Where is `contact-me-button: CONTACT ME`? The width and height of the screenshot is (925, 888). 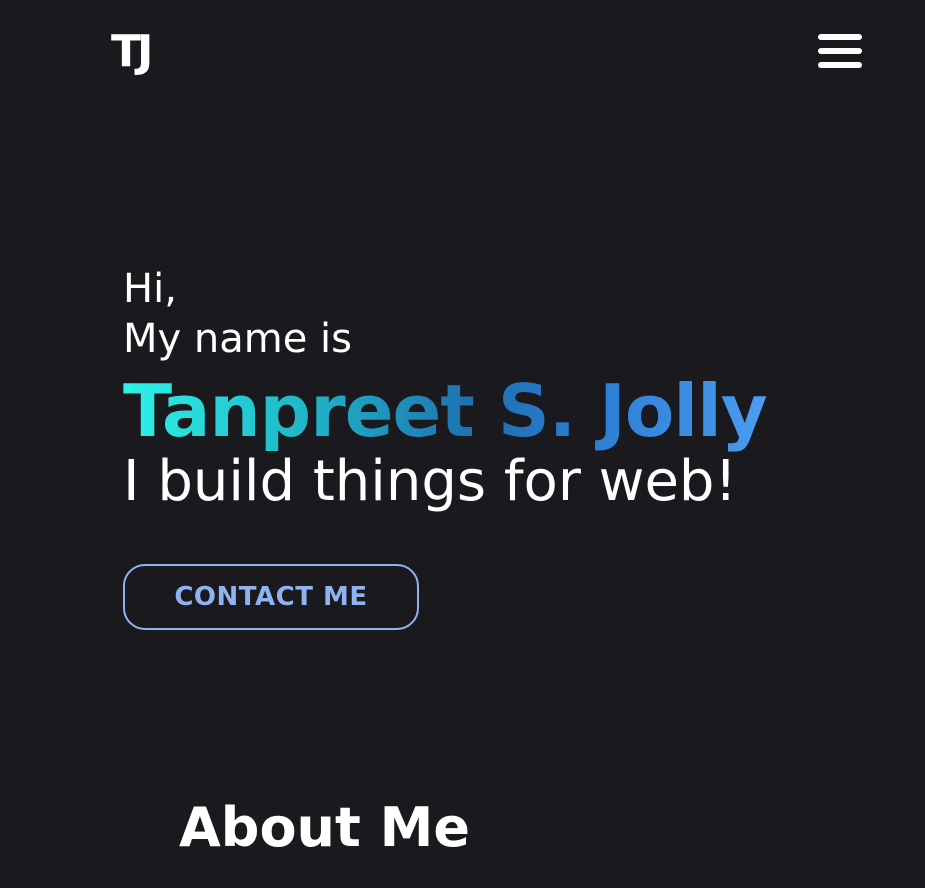
contact-me-button: CONTACT ME is located at coordinates (271, 597).